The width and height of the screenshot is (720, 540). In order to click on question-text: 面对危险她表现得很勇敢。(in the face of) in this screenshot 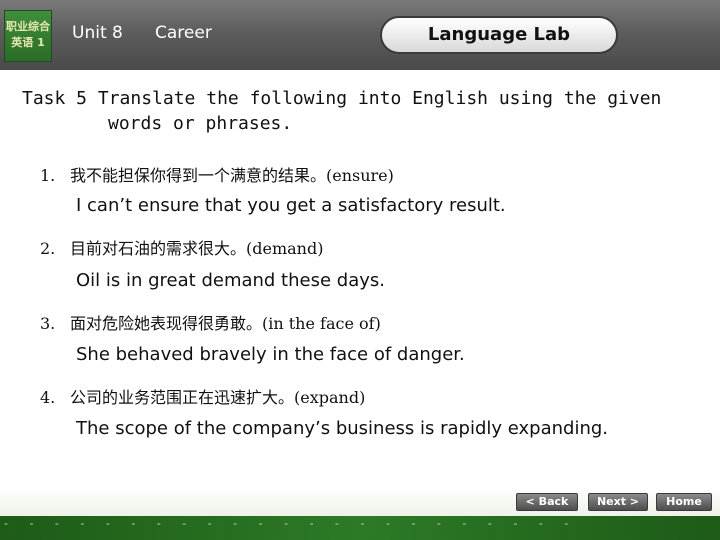, I will do `click(225, 323)`.